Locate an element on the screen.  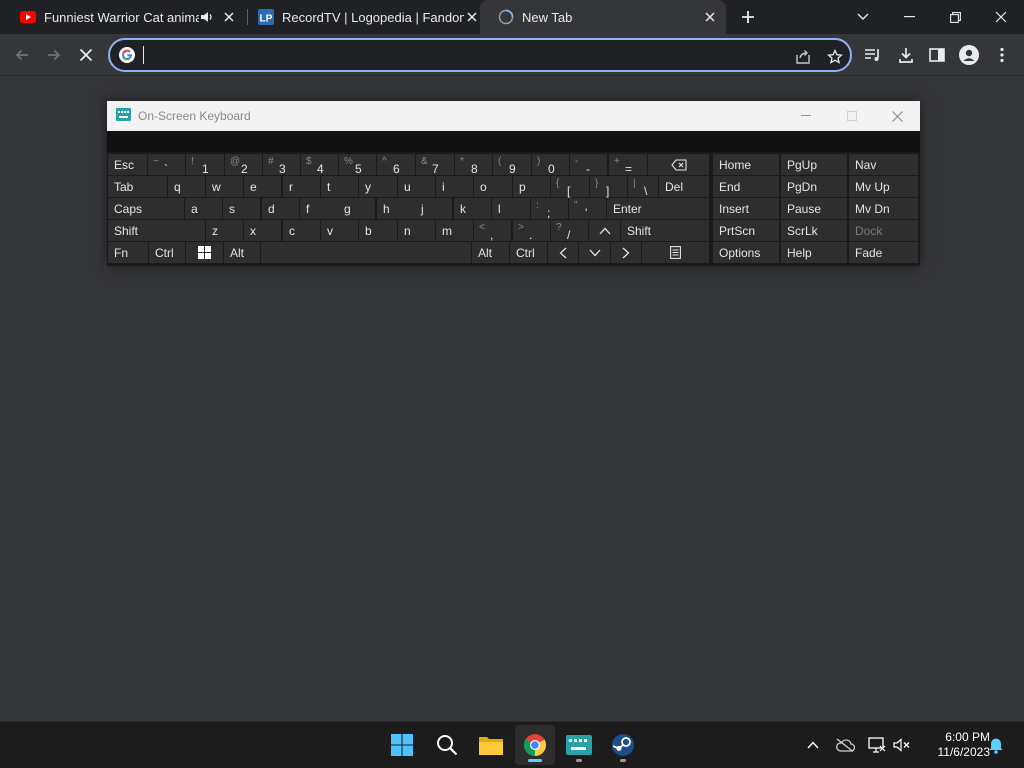
key-nav: Nav is located at coordinates (883, 164).